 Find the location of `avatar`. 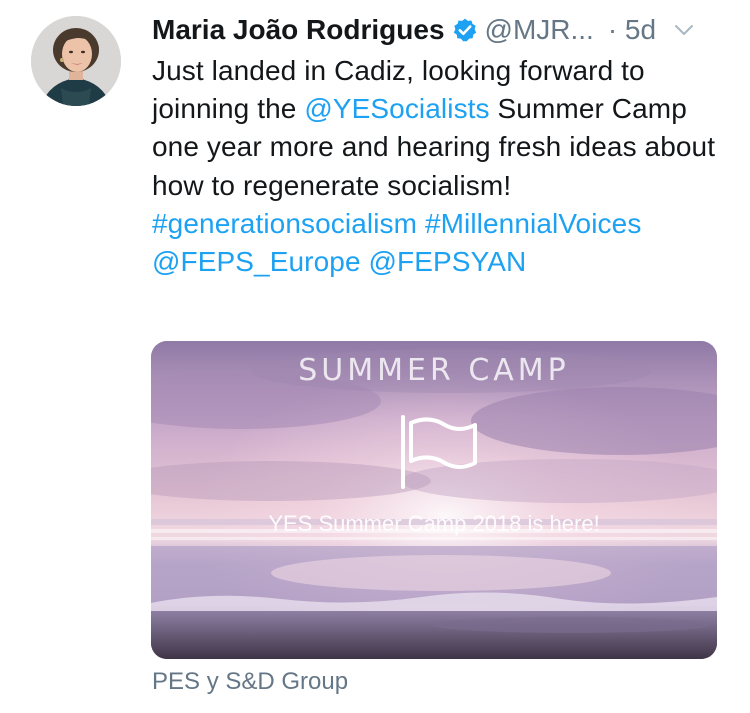

avatar is located at coordinates (76, 61).